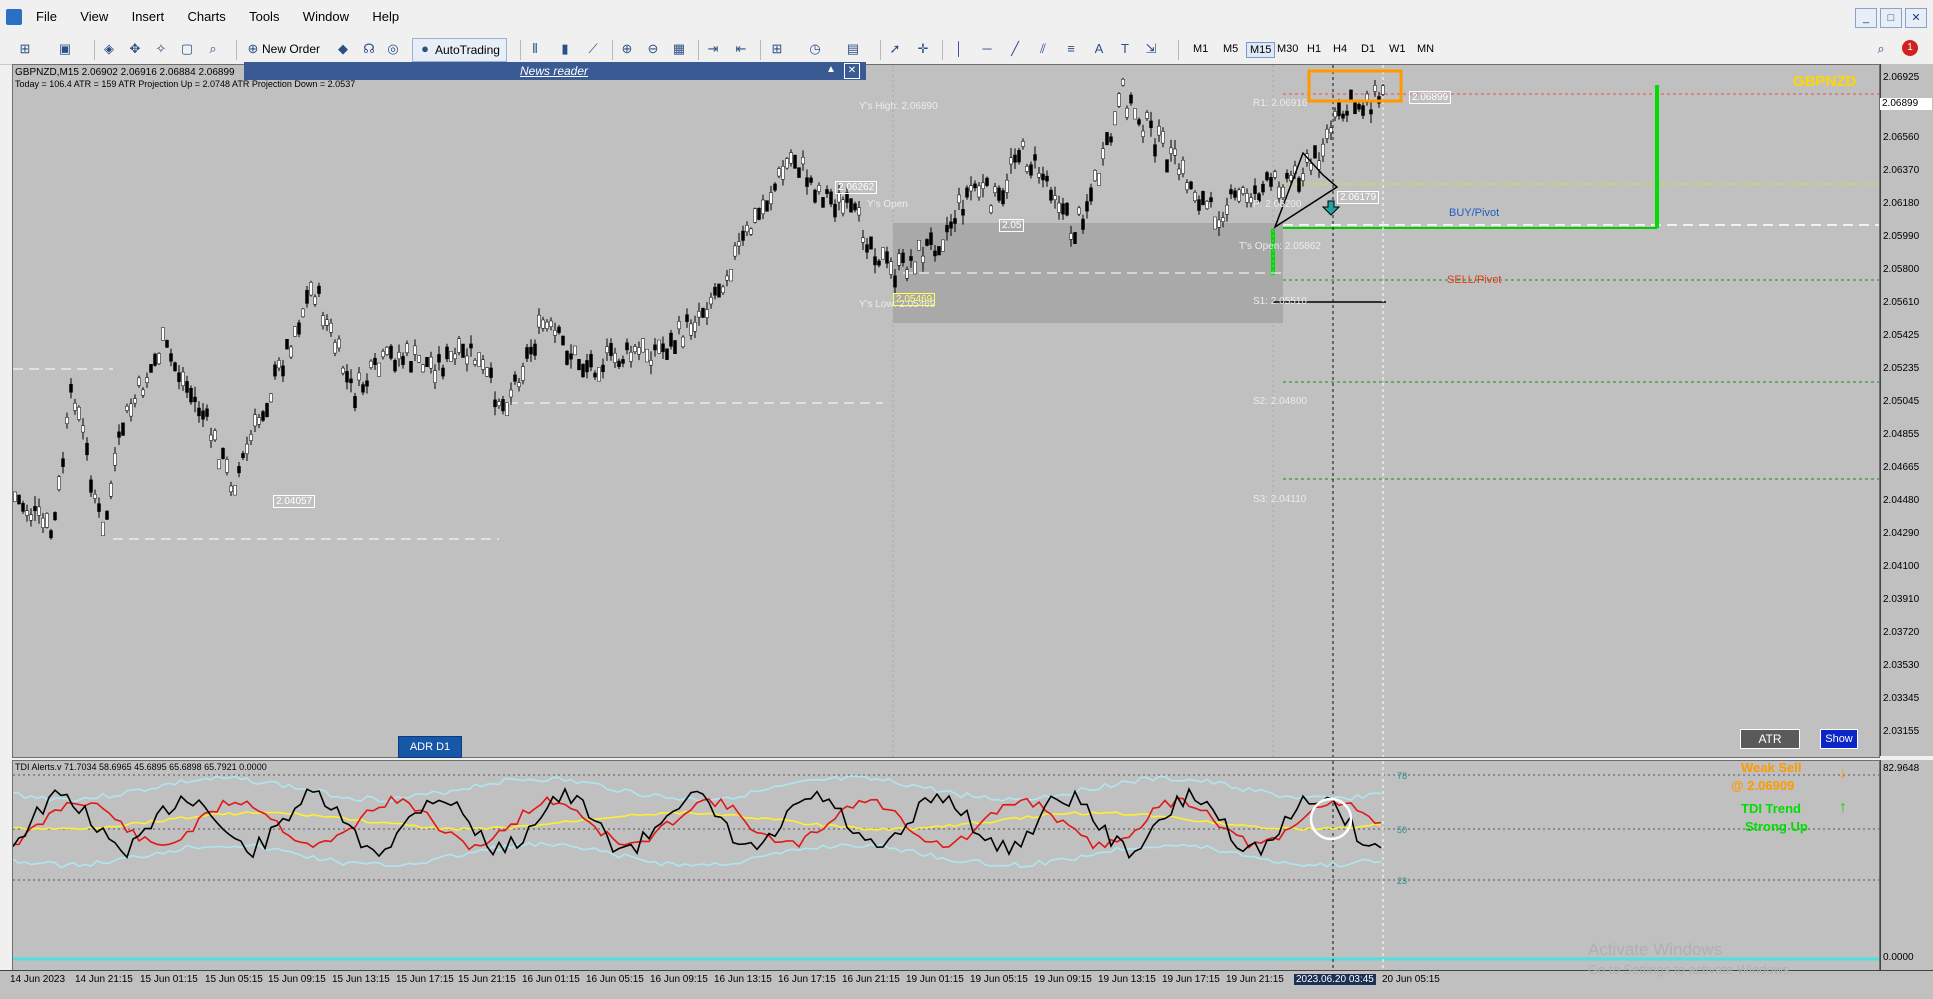 This screenshot has width=1933, height=999. Describe the element at coordinates (653, 49) in the screenshot. I see `zoom-out-icon: ⊖` at that location.